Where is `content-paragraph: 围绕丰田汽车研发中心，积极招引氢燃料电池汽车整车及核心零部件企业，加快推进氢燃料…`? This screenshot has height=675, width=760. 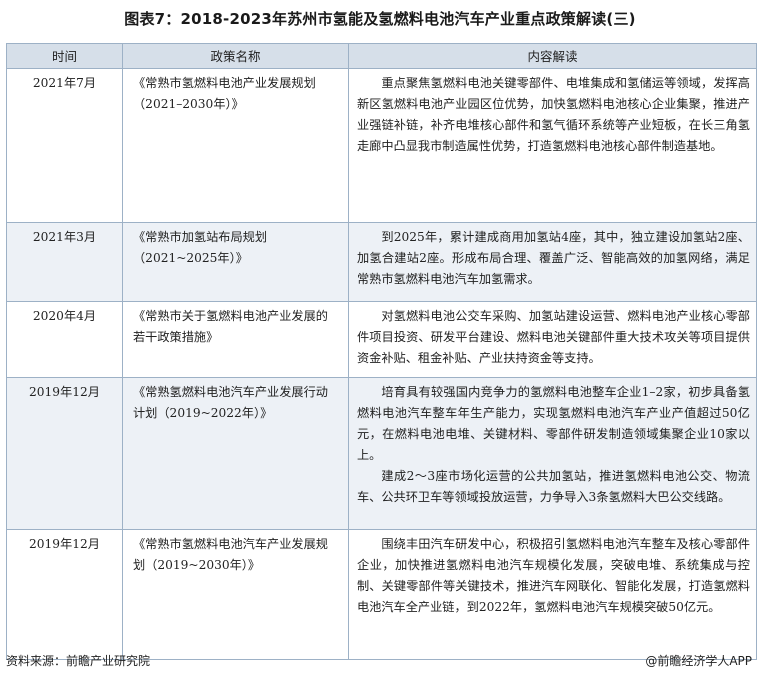 content-paragraph: 围绕丰田汽车研发中心，积极招引氢燃料电池汽车整车及核心零部件企业，加快推进氢燃料… is located at coordinates (553, 575).